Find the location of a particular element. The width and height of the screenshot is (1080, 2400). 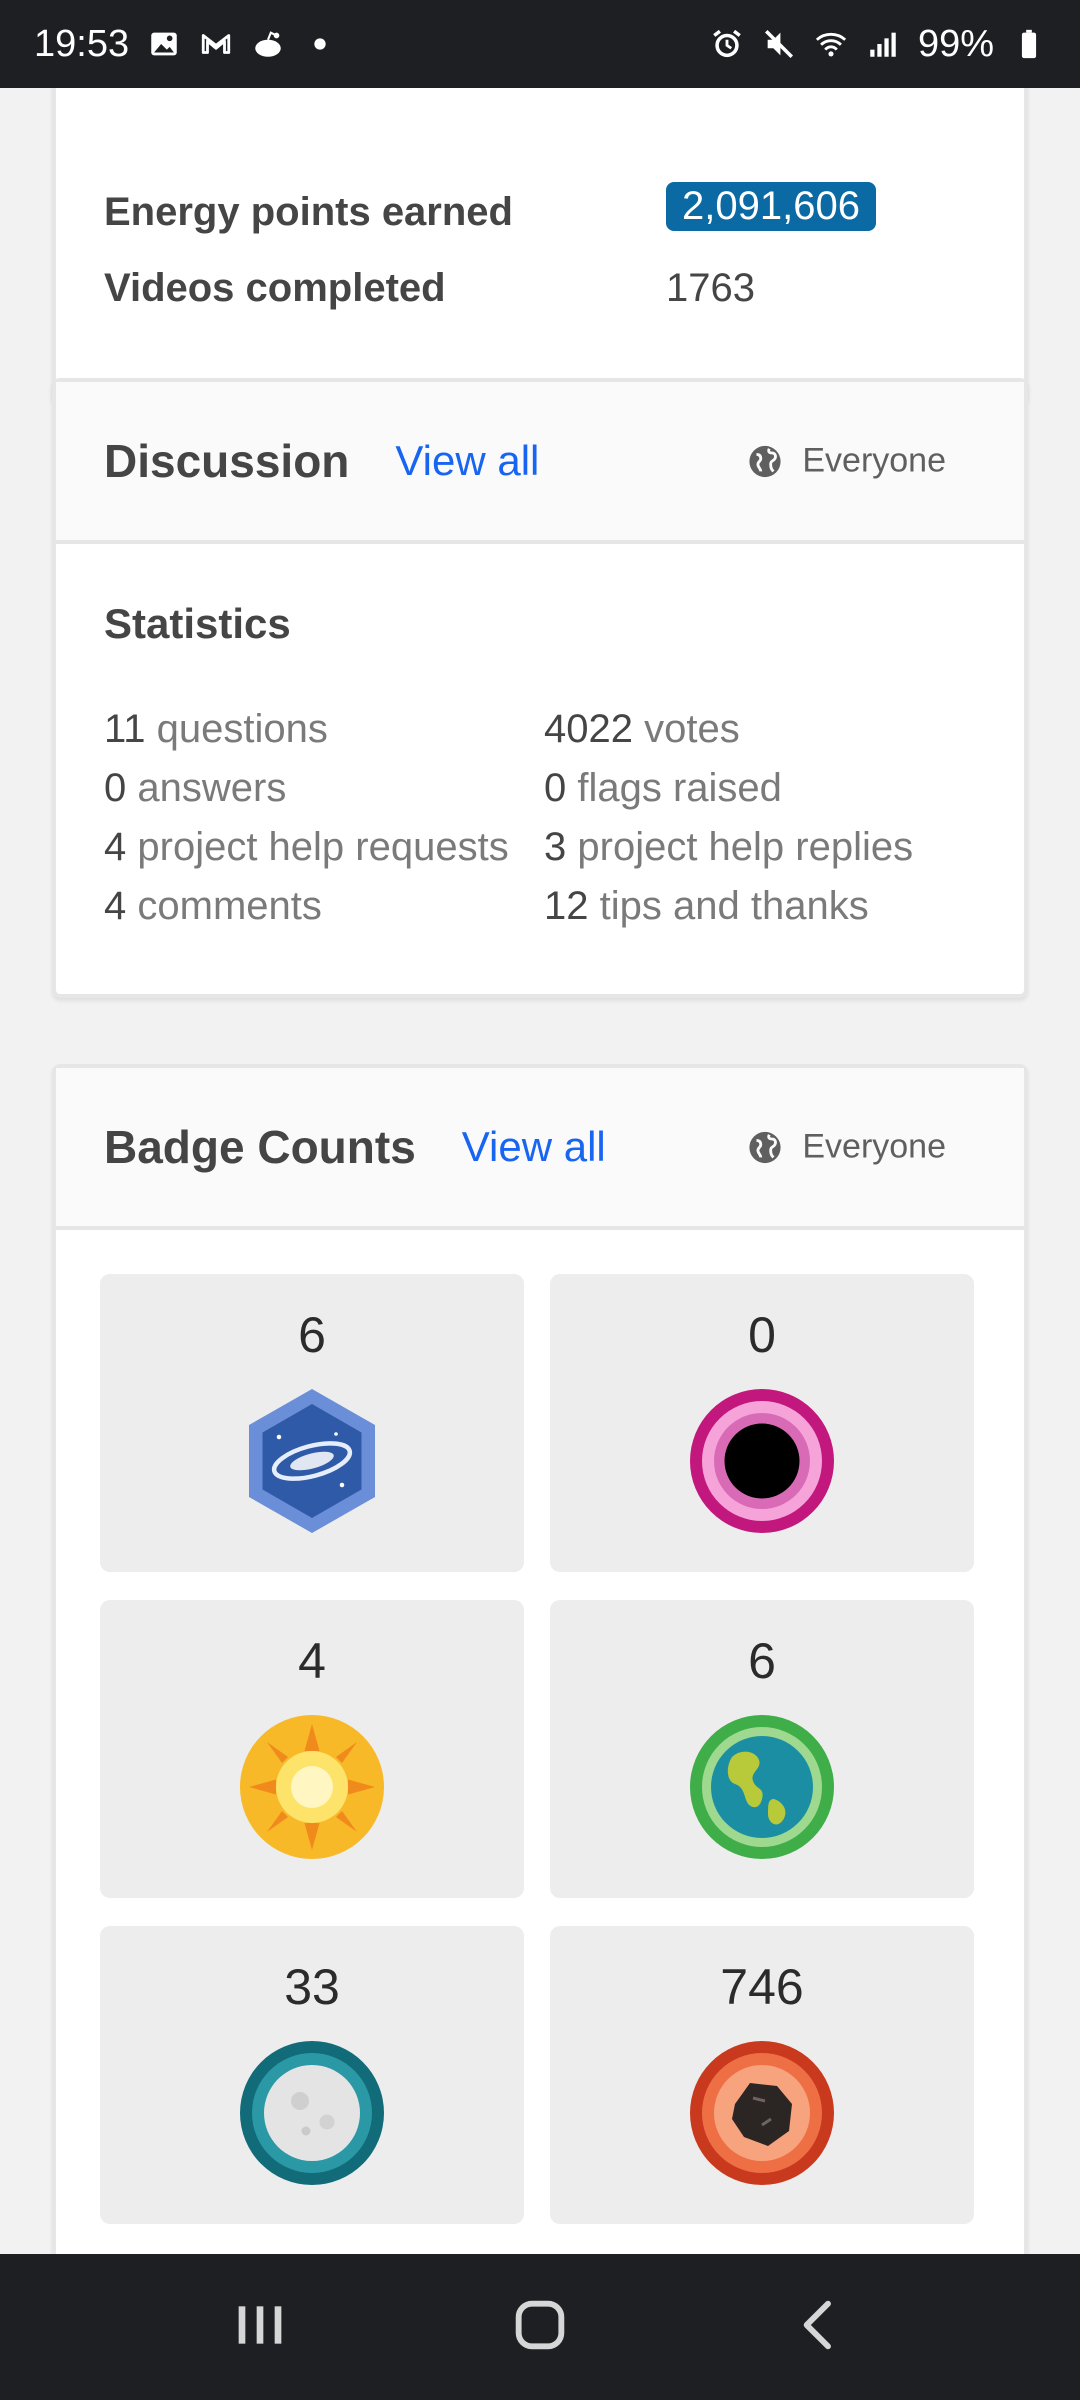

badge-counts-visibility: Everyone is located at coordinates (847, 1147).